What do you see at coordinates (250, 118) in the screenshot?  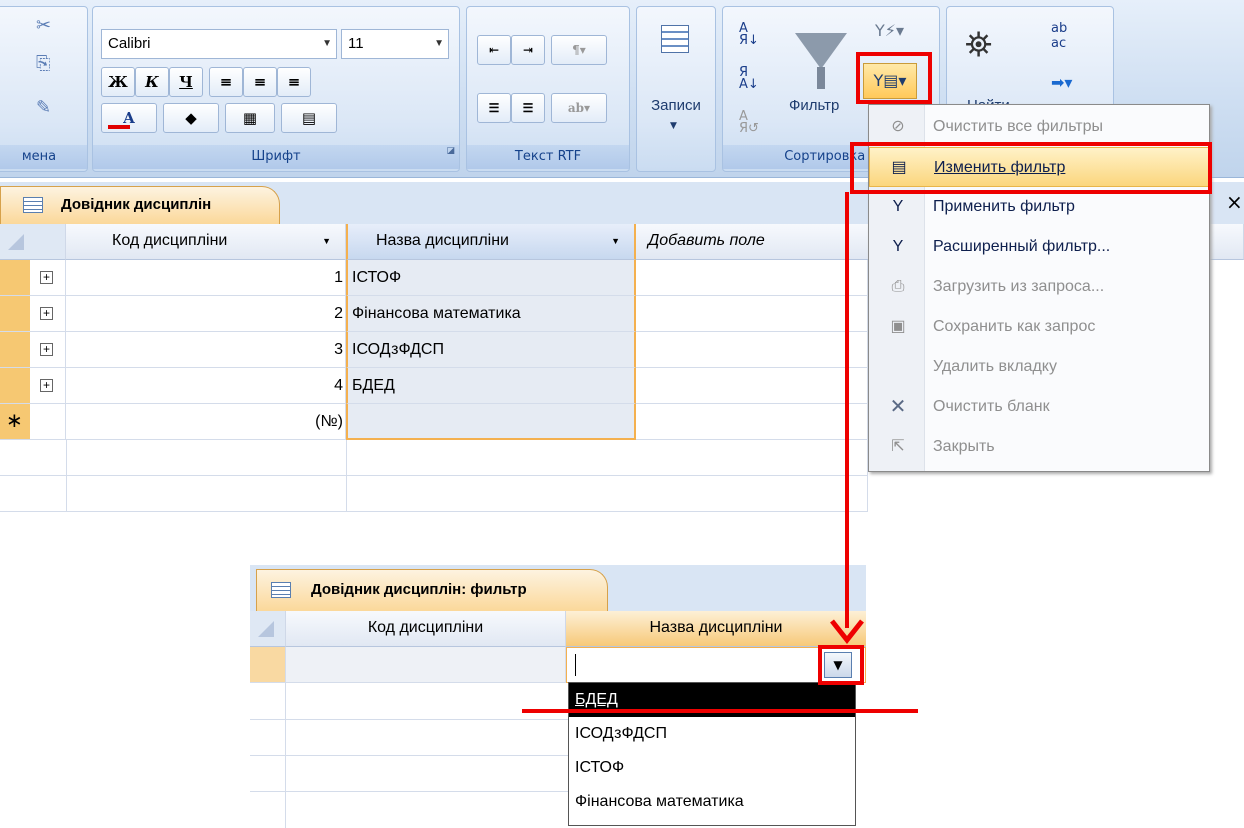 I see `gridlines-button: ▦` at bounding box center [250, 118].